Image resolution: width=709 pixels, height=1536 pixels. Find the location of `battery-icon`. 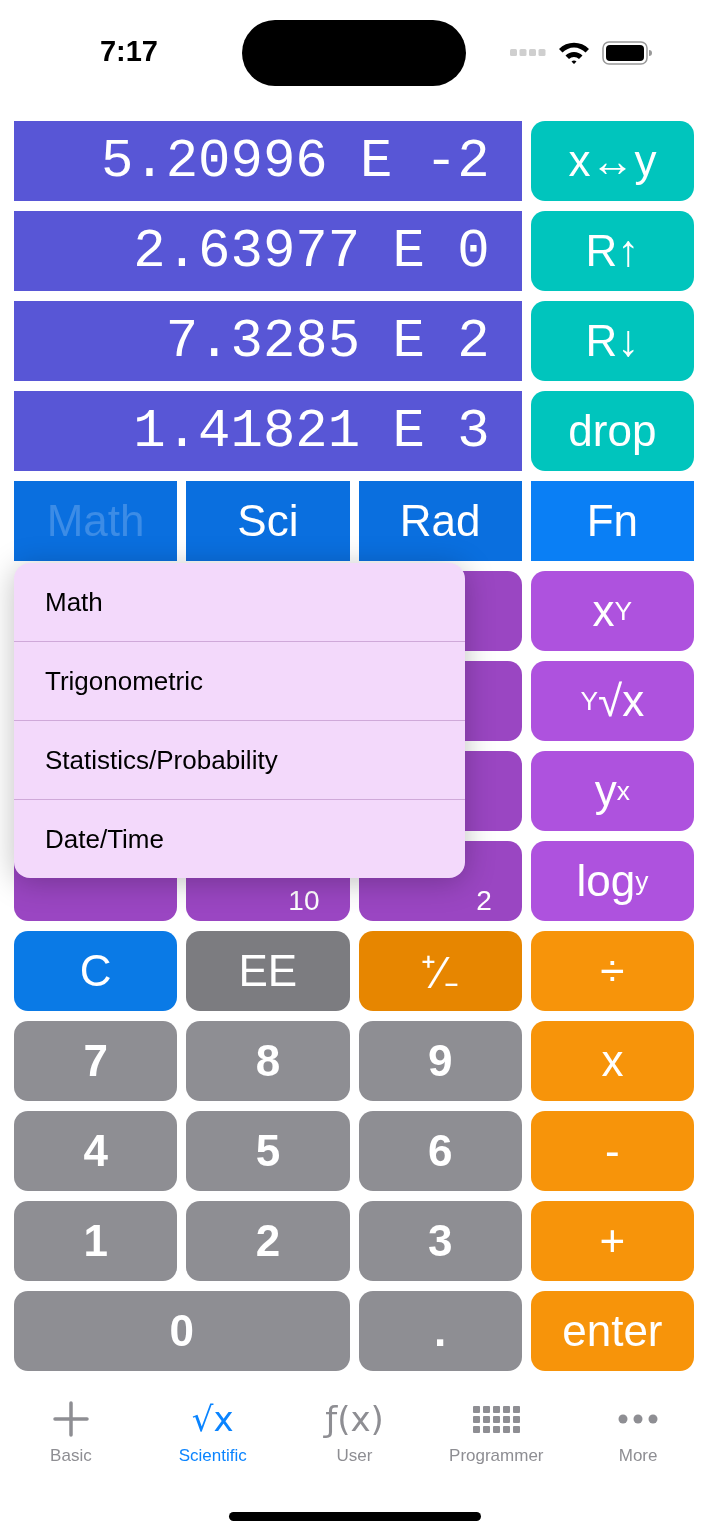

battery-icon is located at coordinates (627, 53).